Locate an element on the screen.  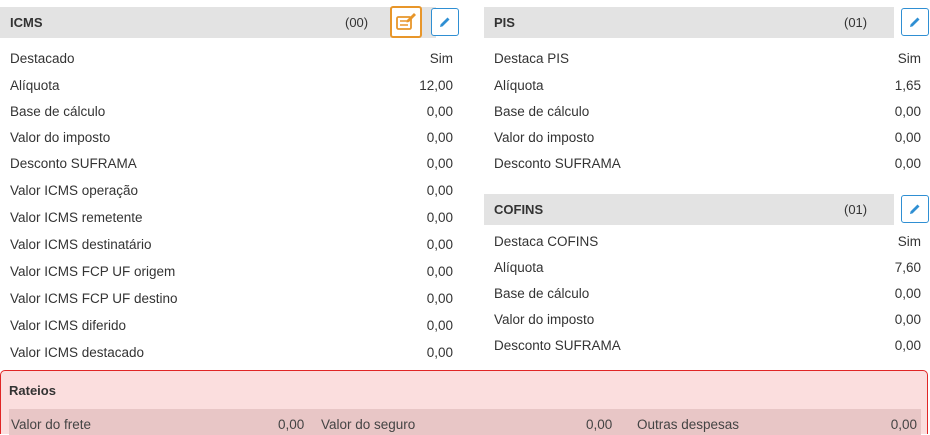
icms-row: Base de cálculo 0,00 is located at coordinates (230, 111).